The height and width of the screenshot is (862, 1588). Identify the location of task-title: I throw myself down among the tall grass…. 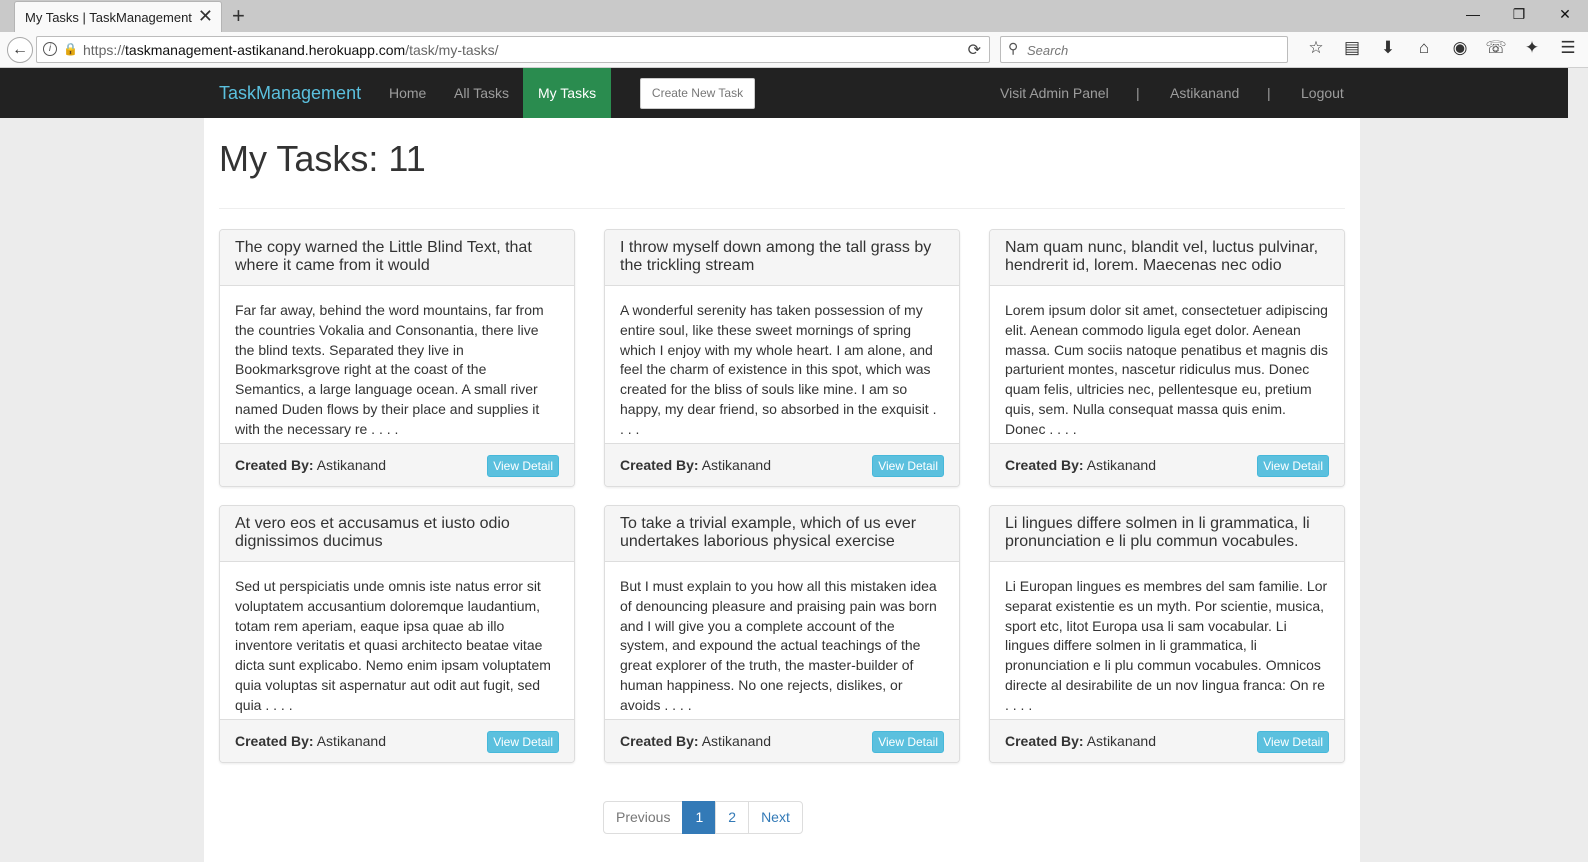
(782, 258).